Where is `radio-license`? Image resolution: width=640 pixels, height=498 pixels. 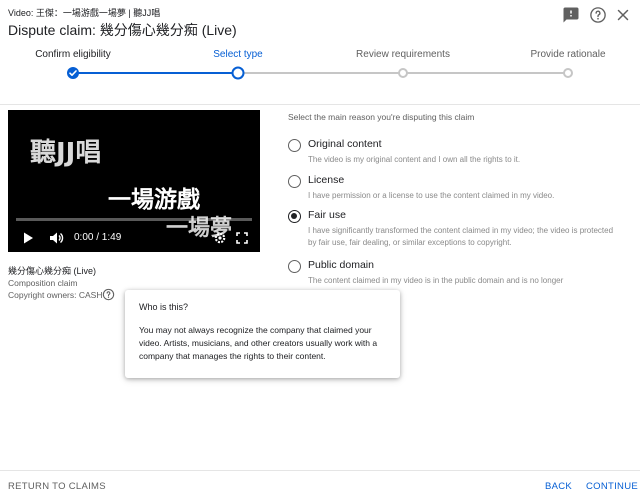
radio-license is located at coordinates (294, 181).